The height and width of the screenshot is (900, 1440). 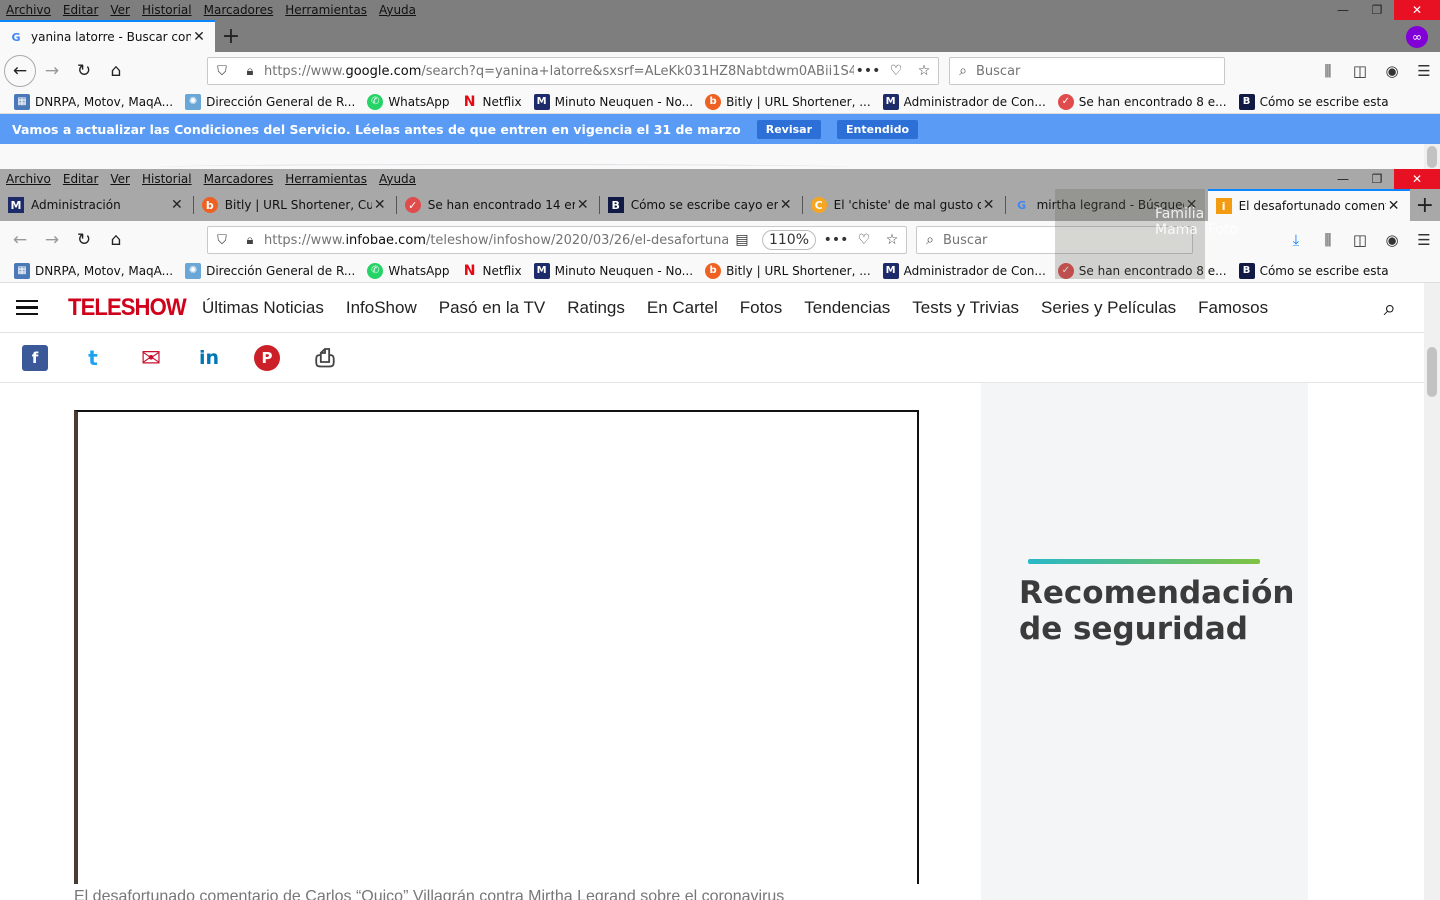 I want to click on print-icon: ⎙, so click(x=325, y=358).